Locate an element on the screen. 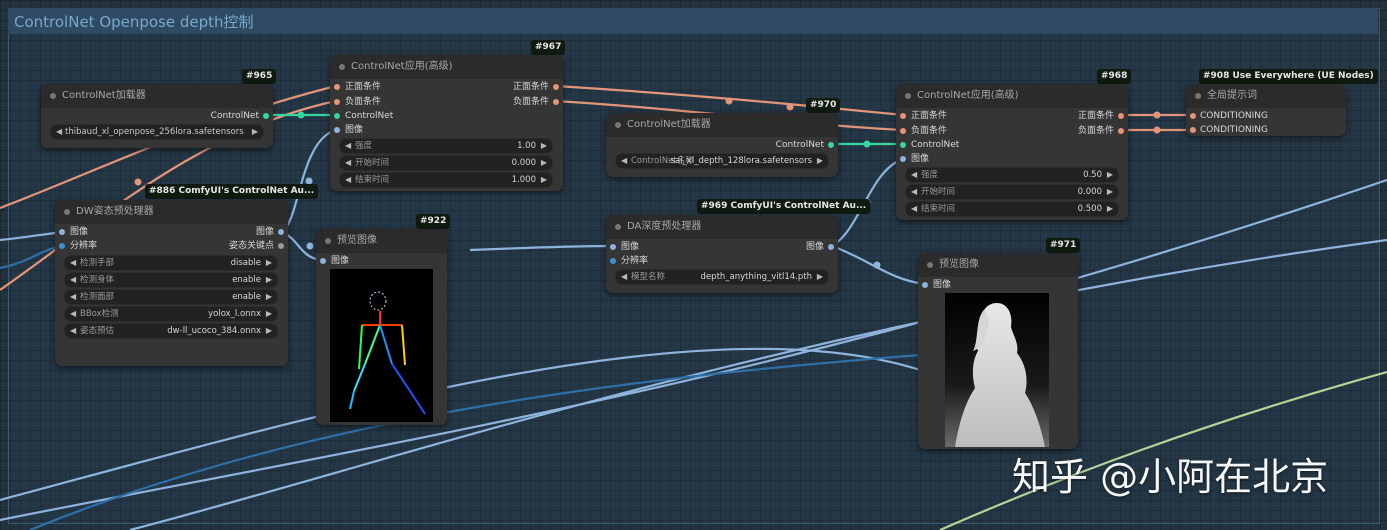  node-968-title-bar: ControlNet应用(高级) is located at coordinates (1012, 96).